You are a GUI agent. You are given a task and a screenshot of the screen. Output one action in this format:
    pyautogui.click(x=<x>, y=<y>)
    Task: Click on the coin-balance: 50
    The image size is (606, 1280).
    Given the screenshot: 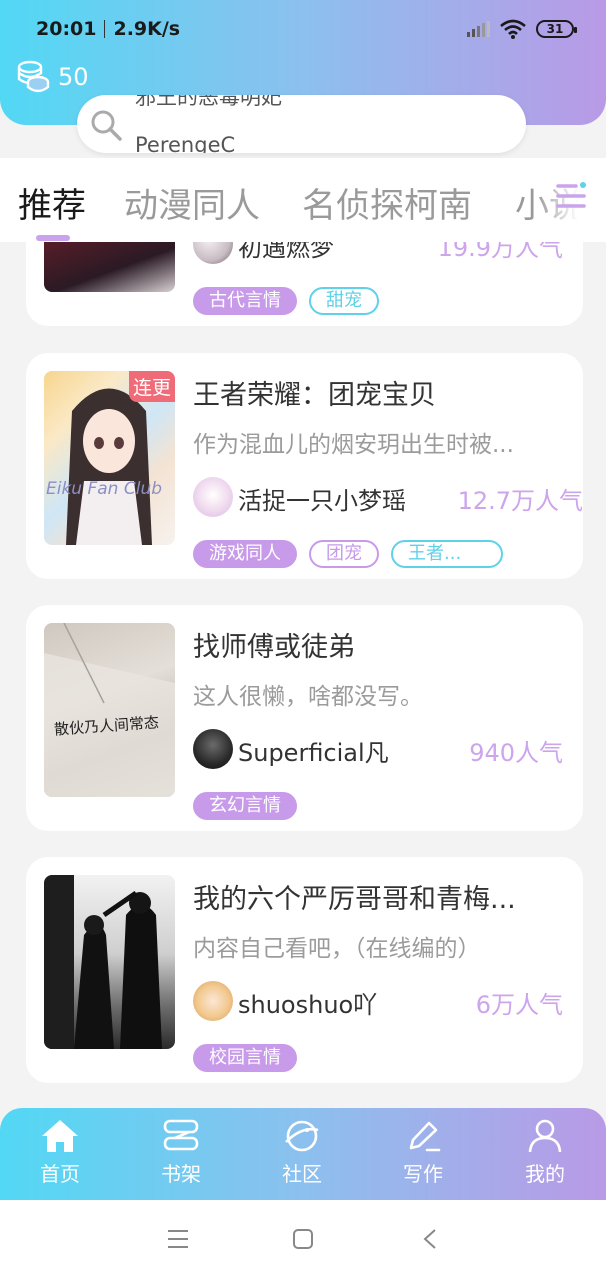 What is the action you would take?
    pyautogui.click(x=52, y=77)
    